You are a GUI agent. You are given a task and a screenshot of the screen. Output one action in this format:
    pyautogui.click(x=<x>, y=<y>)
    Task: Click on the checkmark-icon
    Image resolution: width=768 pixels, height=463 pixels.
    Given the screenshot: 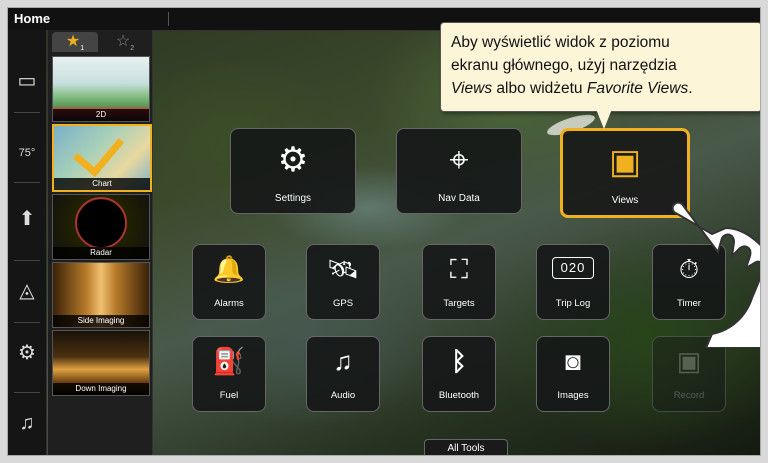 What is the action you would take?
    pyautogui.click(x=98, y=152)
    